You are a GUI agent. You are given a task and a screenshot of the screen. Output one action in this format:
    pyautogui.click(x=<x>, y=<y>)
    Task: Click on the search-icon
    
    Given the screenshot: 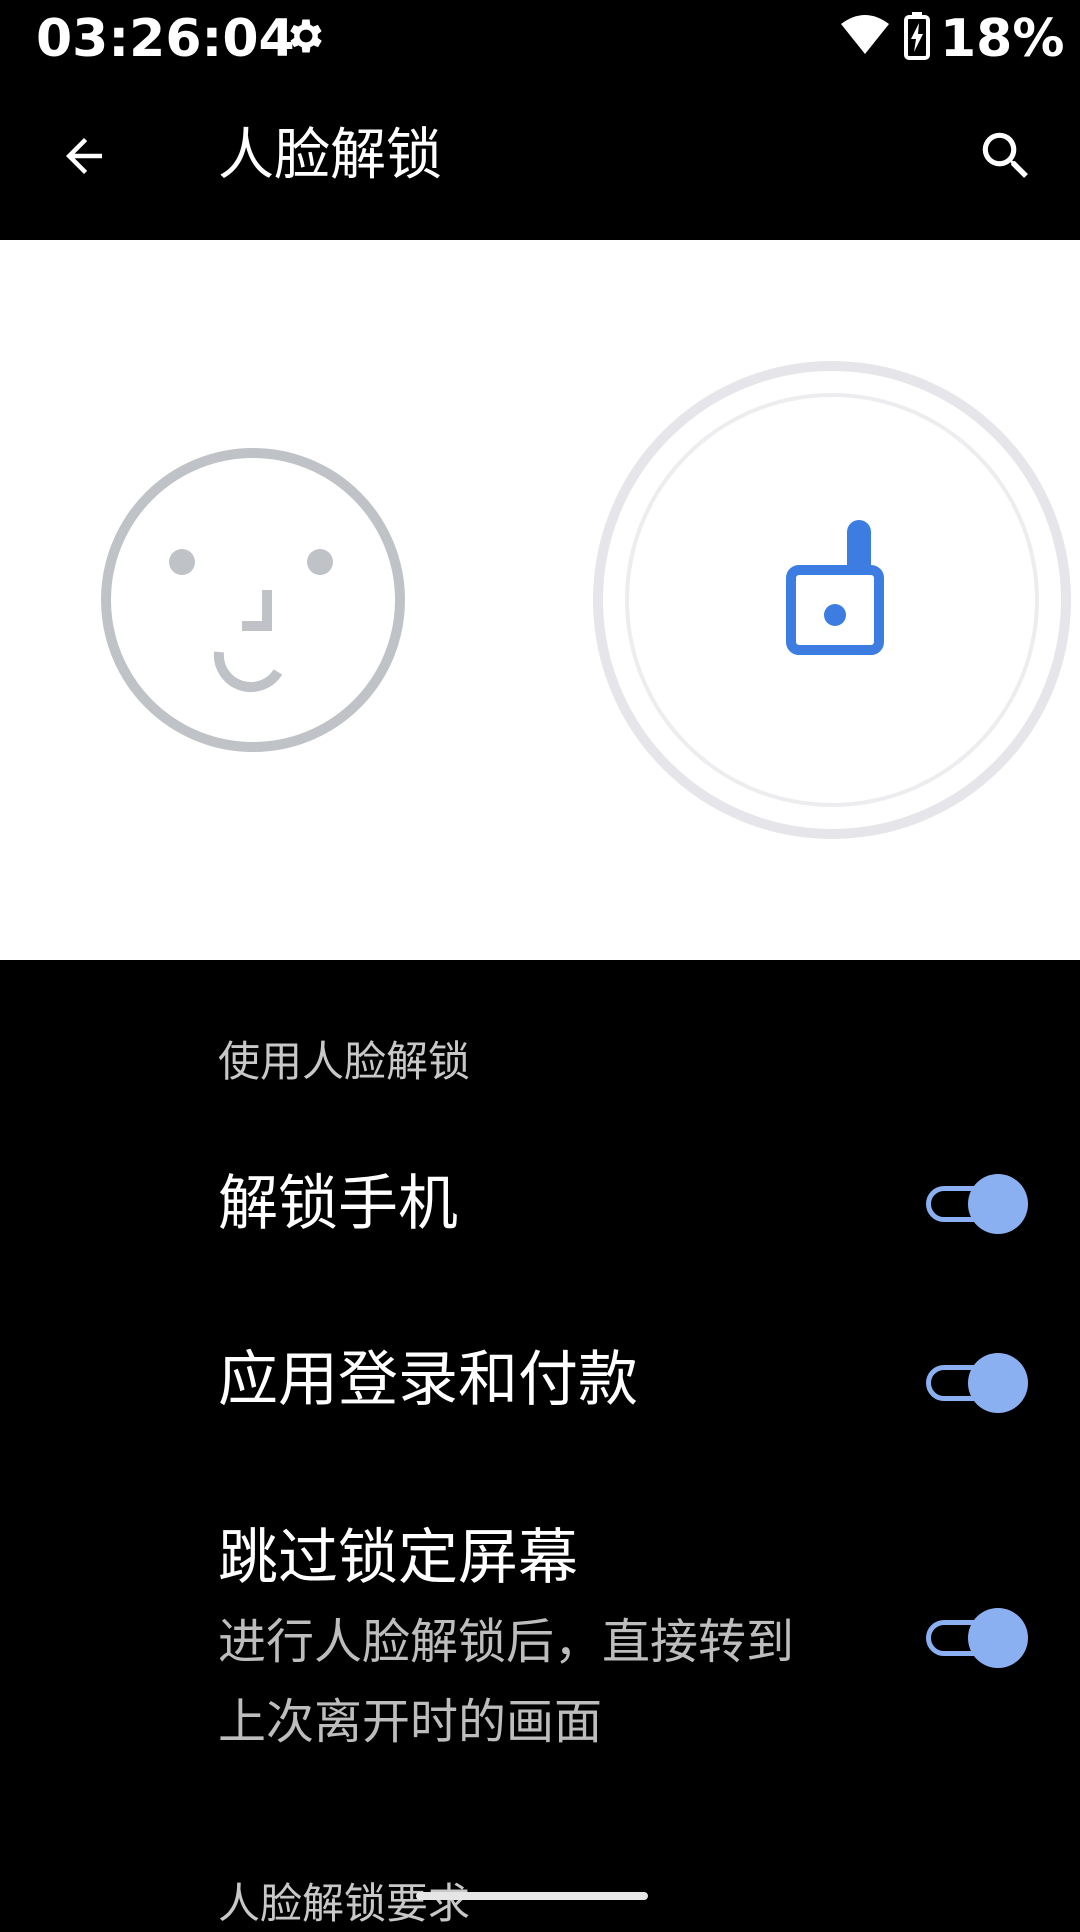 What is the action you would take?
    pyautogui.click(x=1005, y=155)
    